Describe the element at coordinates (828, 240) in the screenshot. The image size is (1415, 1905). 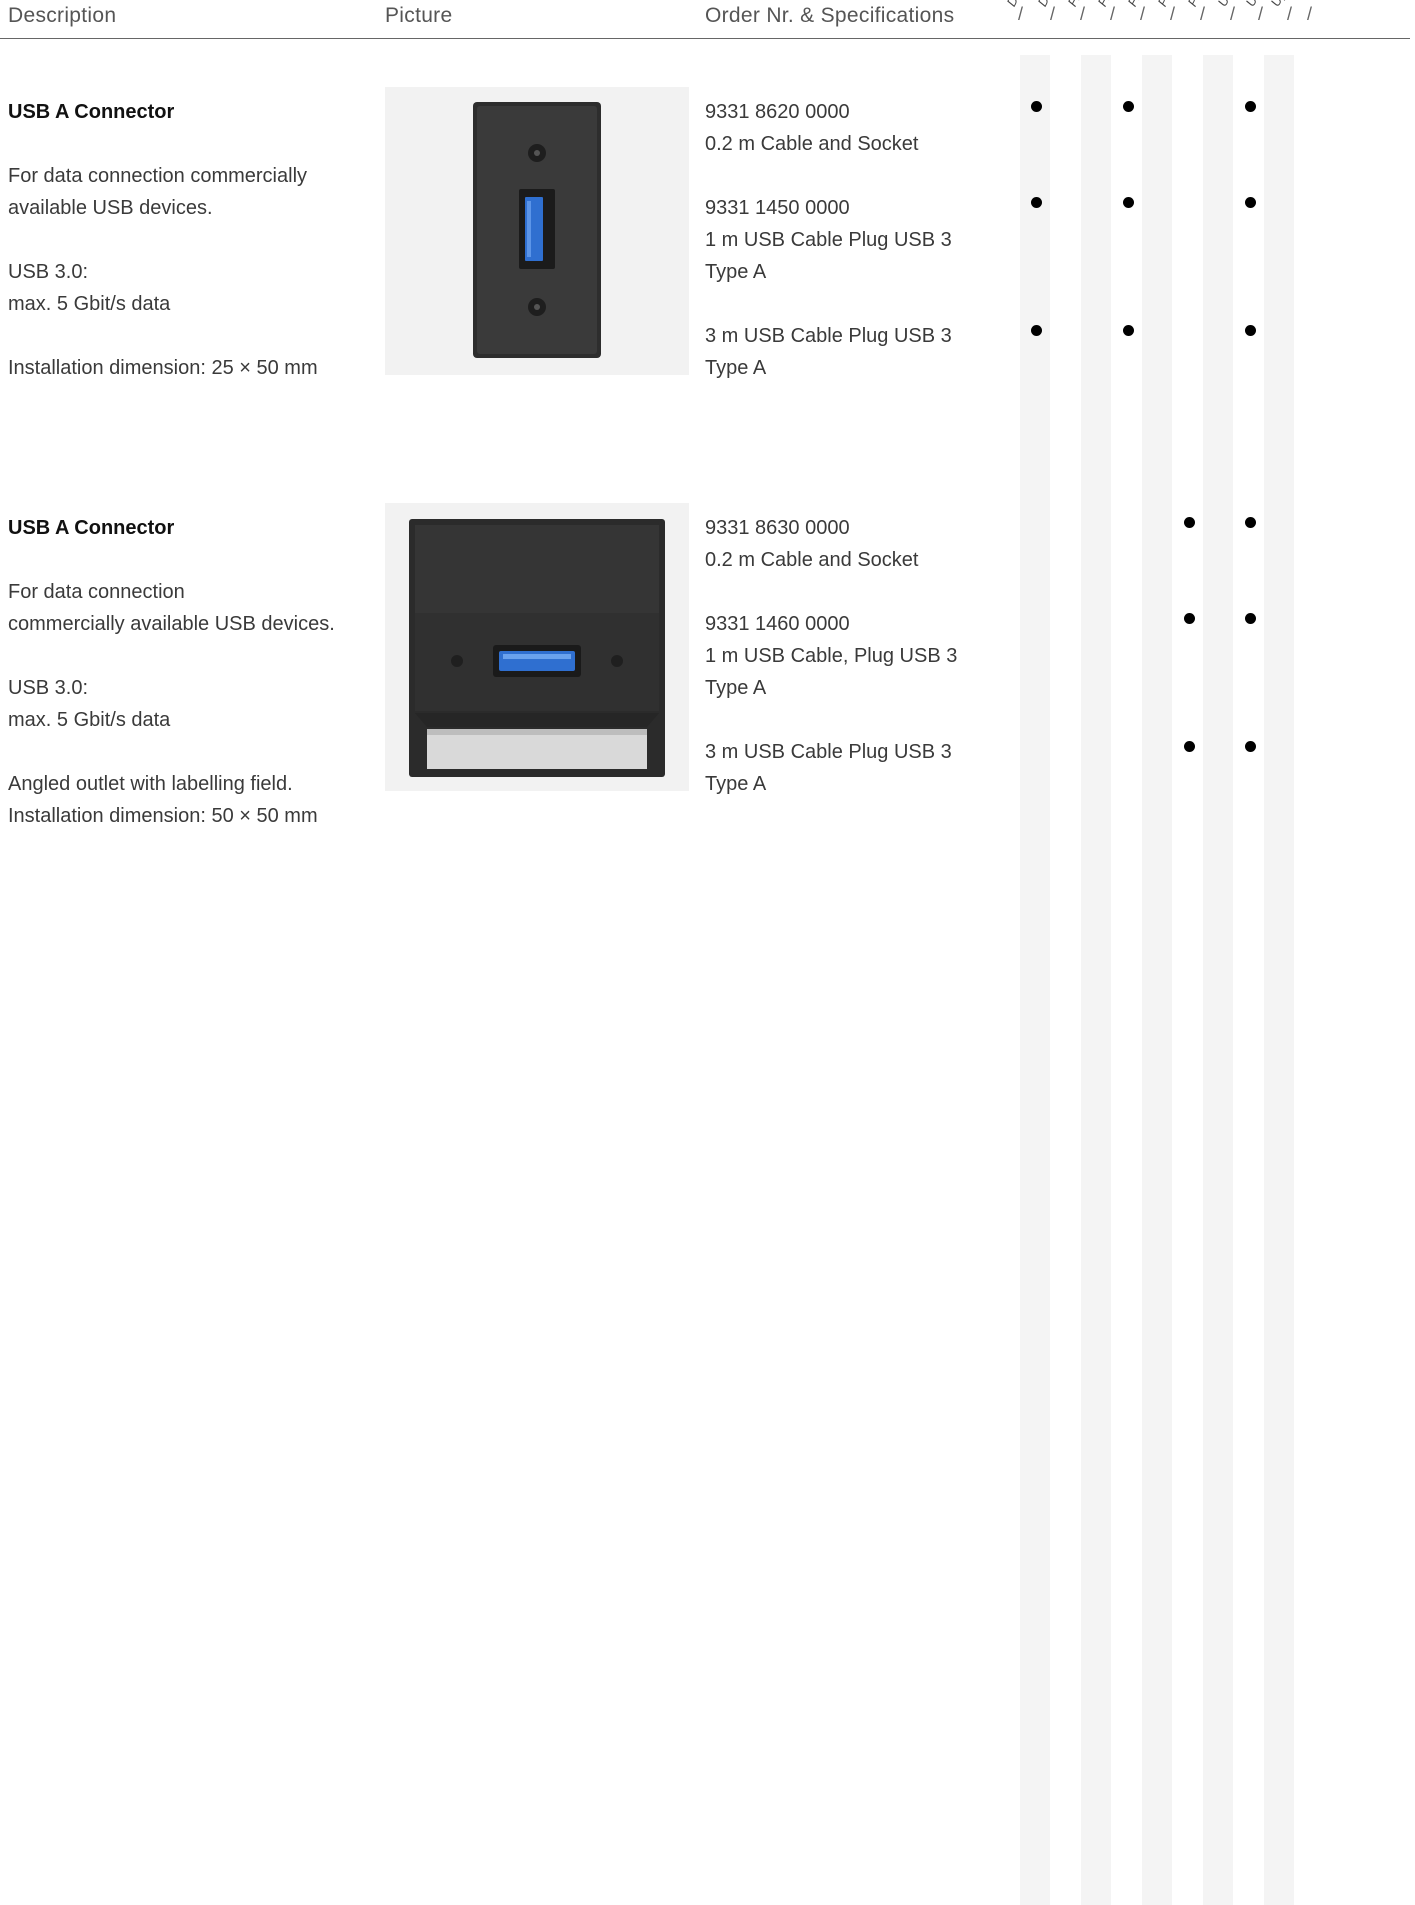
I see `order-spec: 1 m USB Cable Plug USB 3` at that location.